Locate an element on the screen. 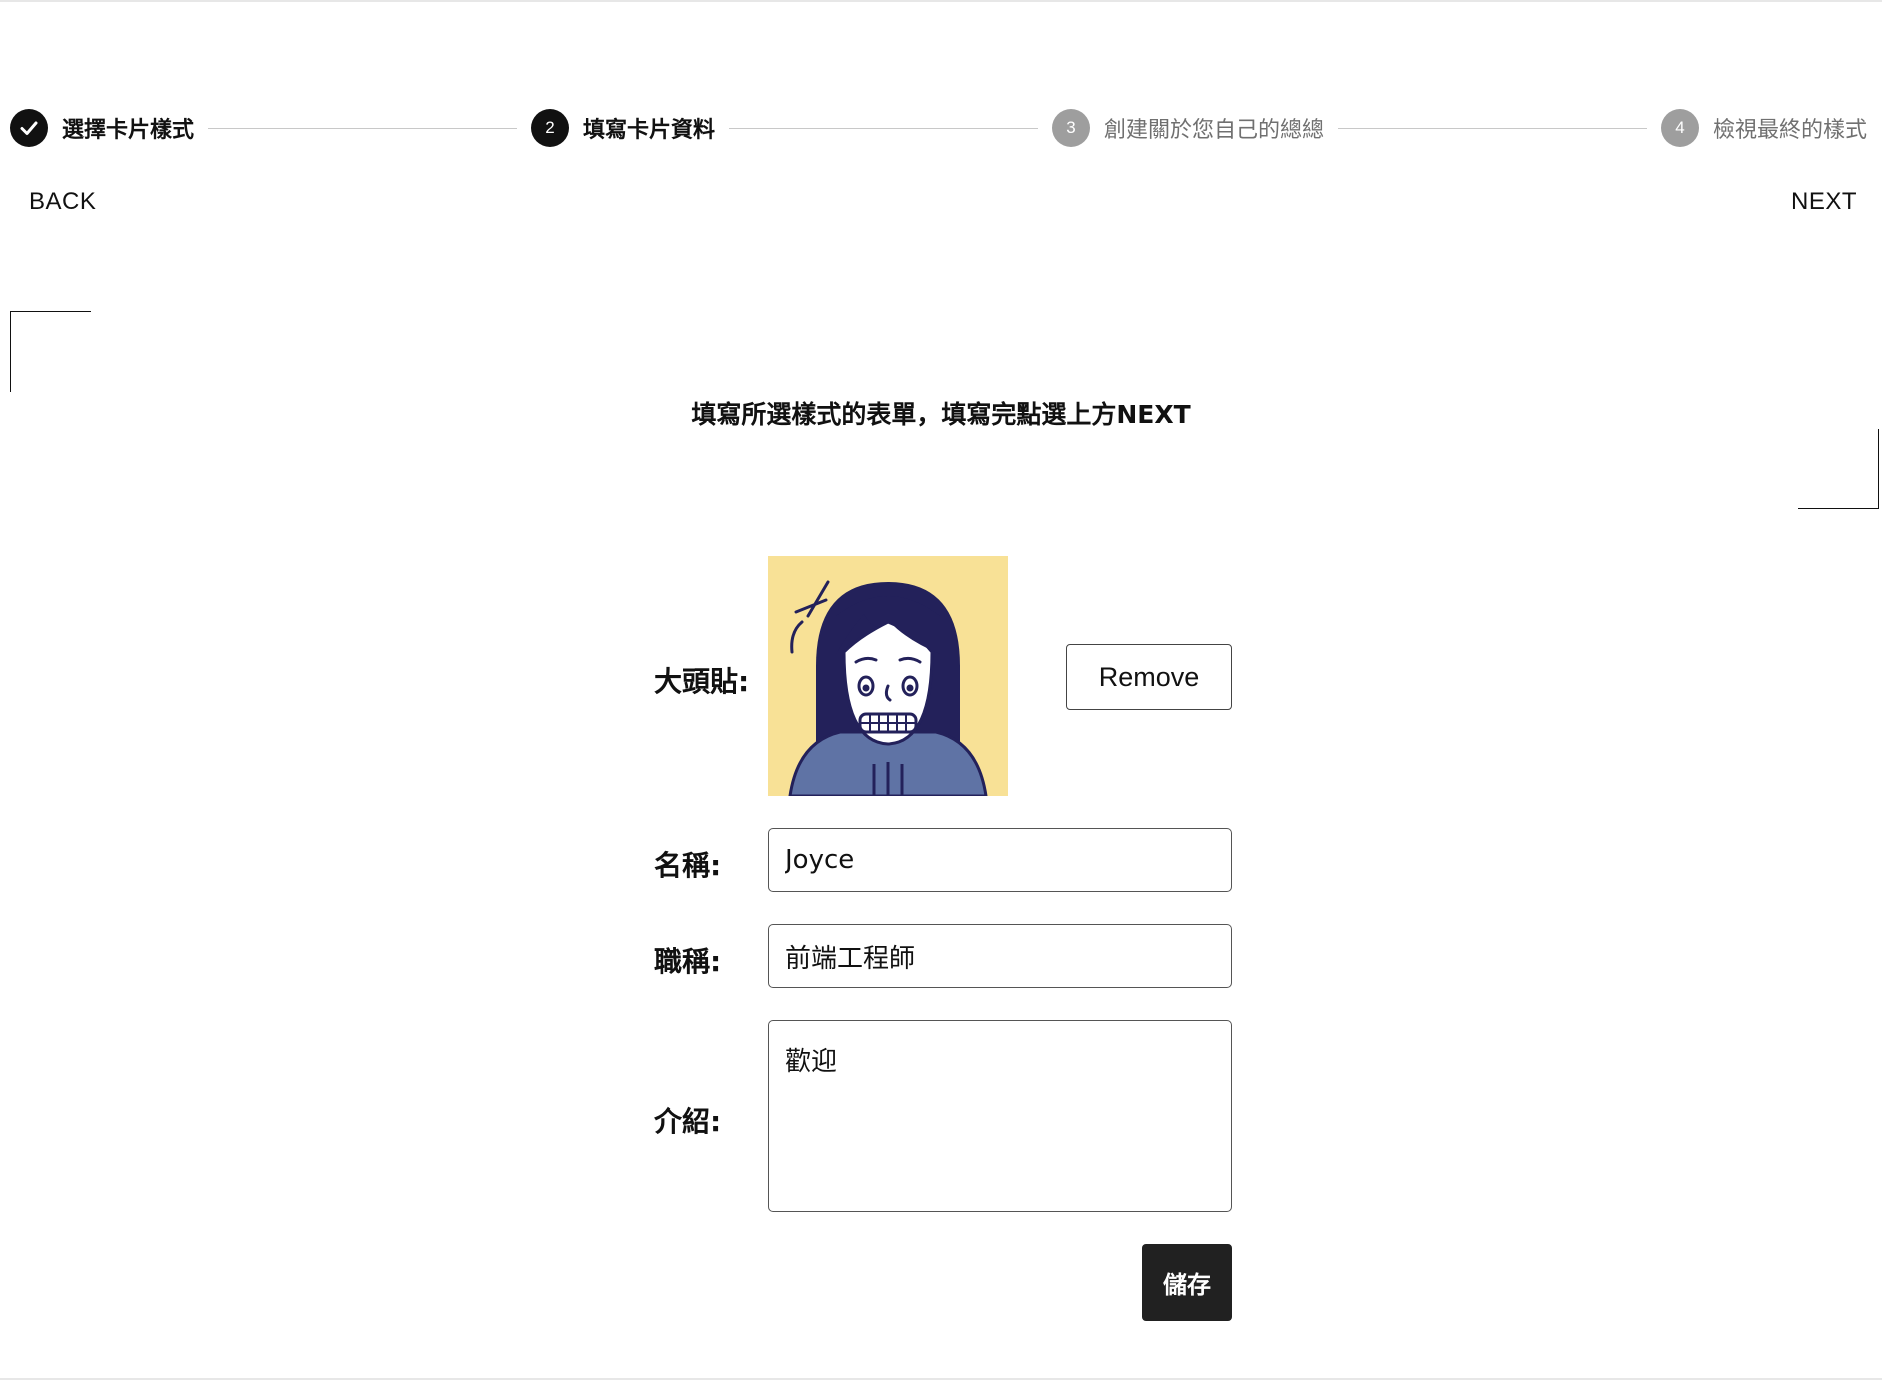 The image size is (1882, 1388). next-button: NEXT is located at coordinates (1824, 202).